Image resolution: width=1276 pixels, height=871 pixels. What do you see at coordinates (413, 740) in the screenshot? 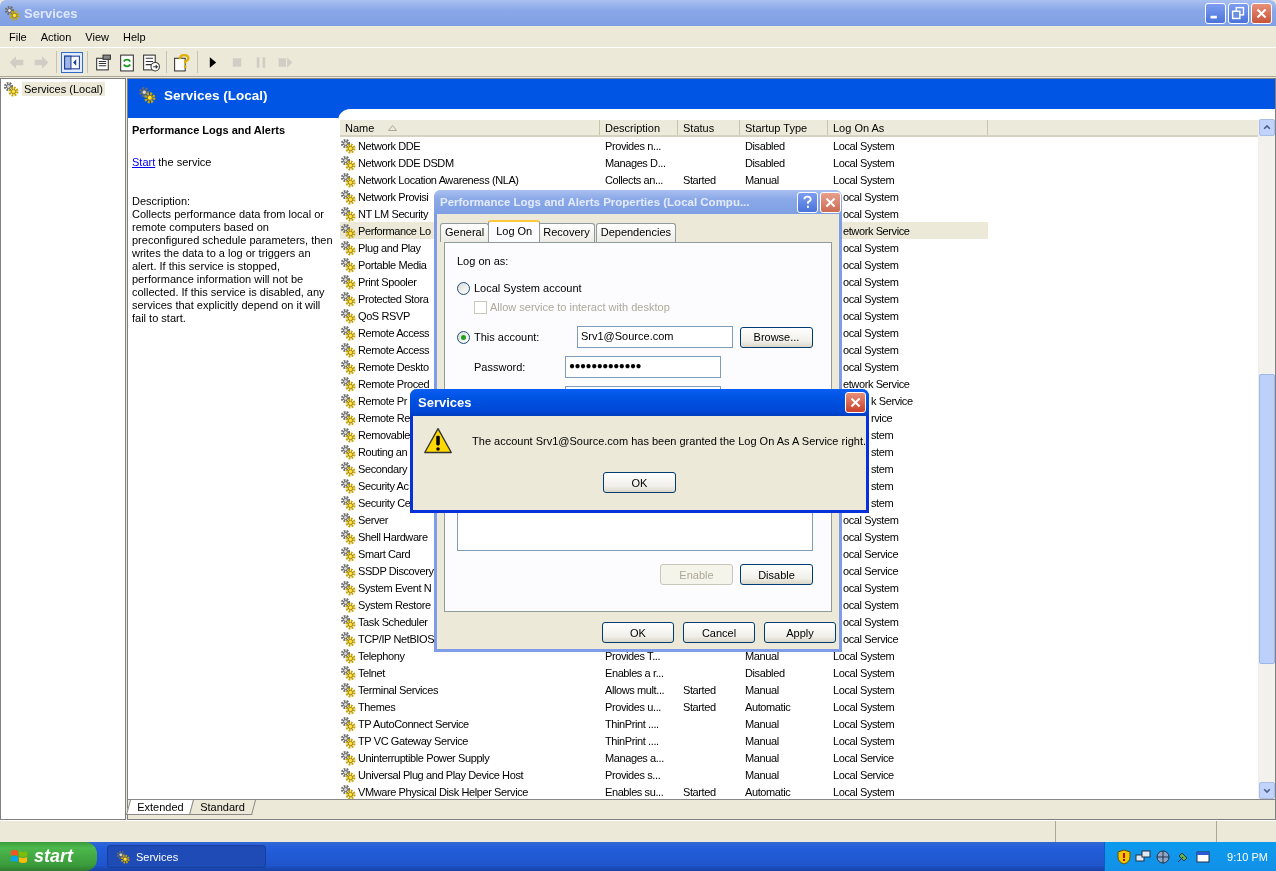
I see `table-cell-text: TP VC Gateway Service` at bounding box center [413, 740].